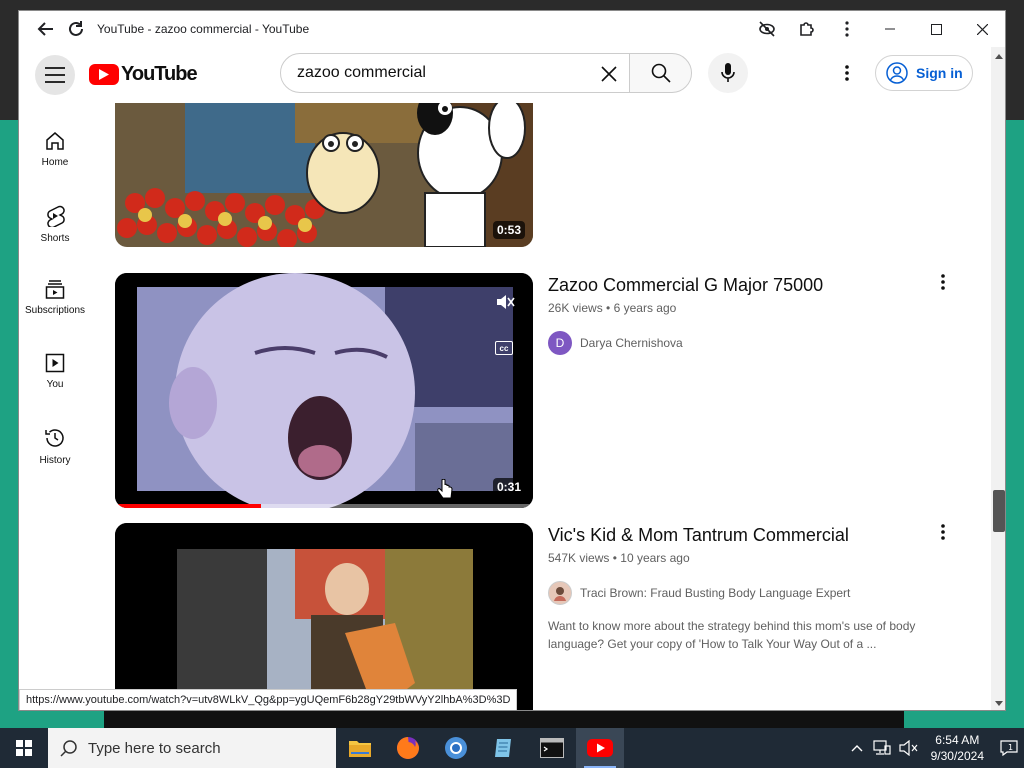 The width and height of the screenshot is (1024, 768). What do you see at coordinates (455, 73) in the screenshot?
I see `search-input: zazoo commercial` at bounding box center [455, 73].